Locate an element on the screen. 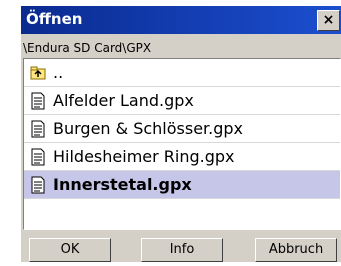 This screenshot has width=341, height=266. list-item-label: Hildesheimer Ring.gpx is located at coordinates (144, 156).